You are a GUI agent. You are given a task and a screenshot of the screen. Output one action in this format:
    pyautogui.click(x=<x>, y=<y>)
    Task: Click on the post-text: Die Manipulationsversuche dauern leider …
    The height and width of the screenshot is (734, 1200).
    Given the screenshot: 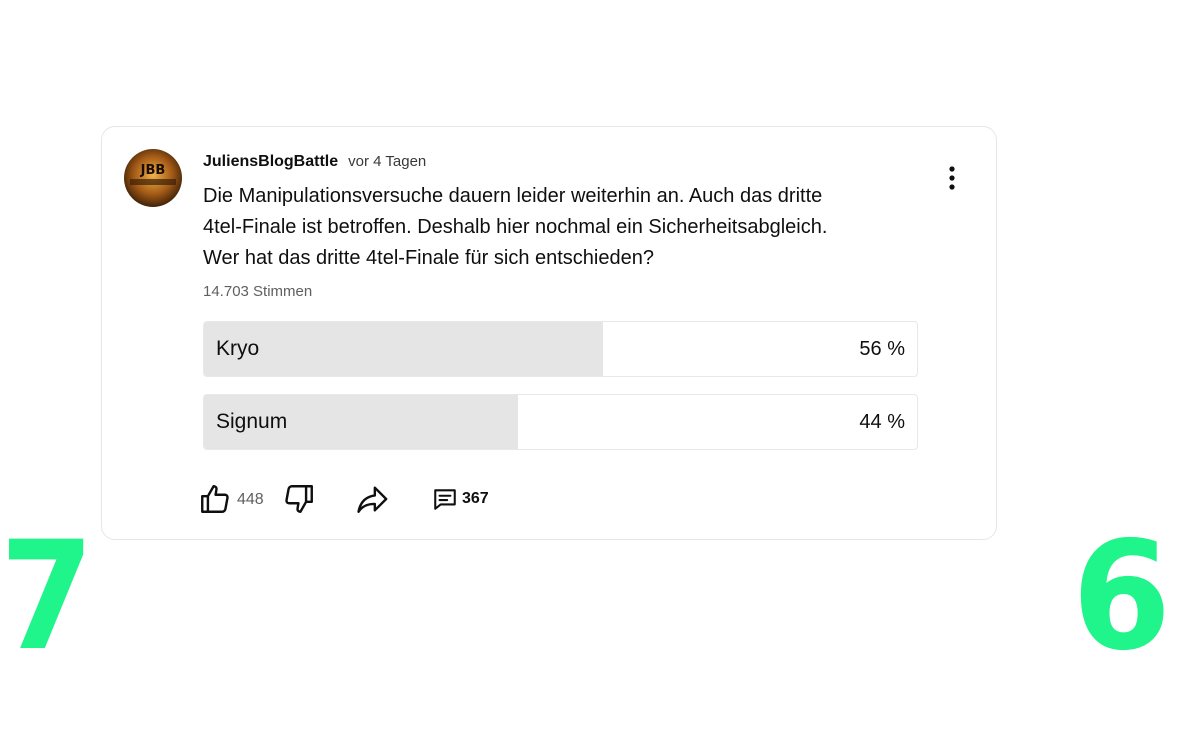 What is the action you would take?
    pyautogui.click(x=515, y=227)
    